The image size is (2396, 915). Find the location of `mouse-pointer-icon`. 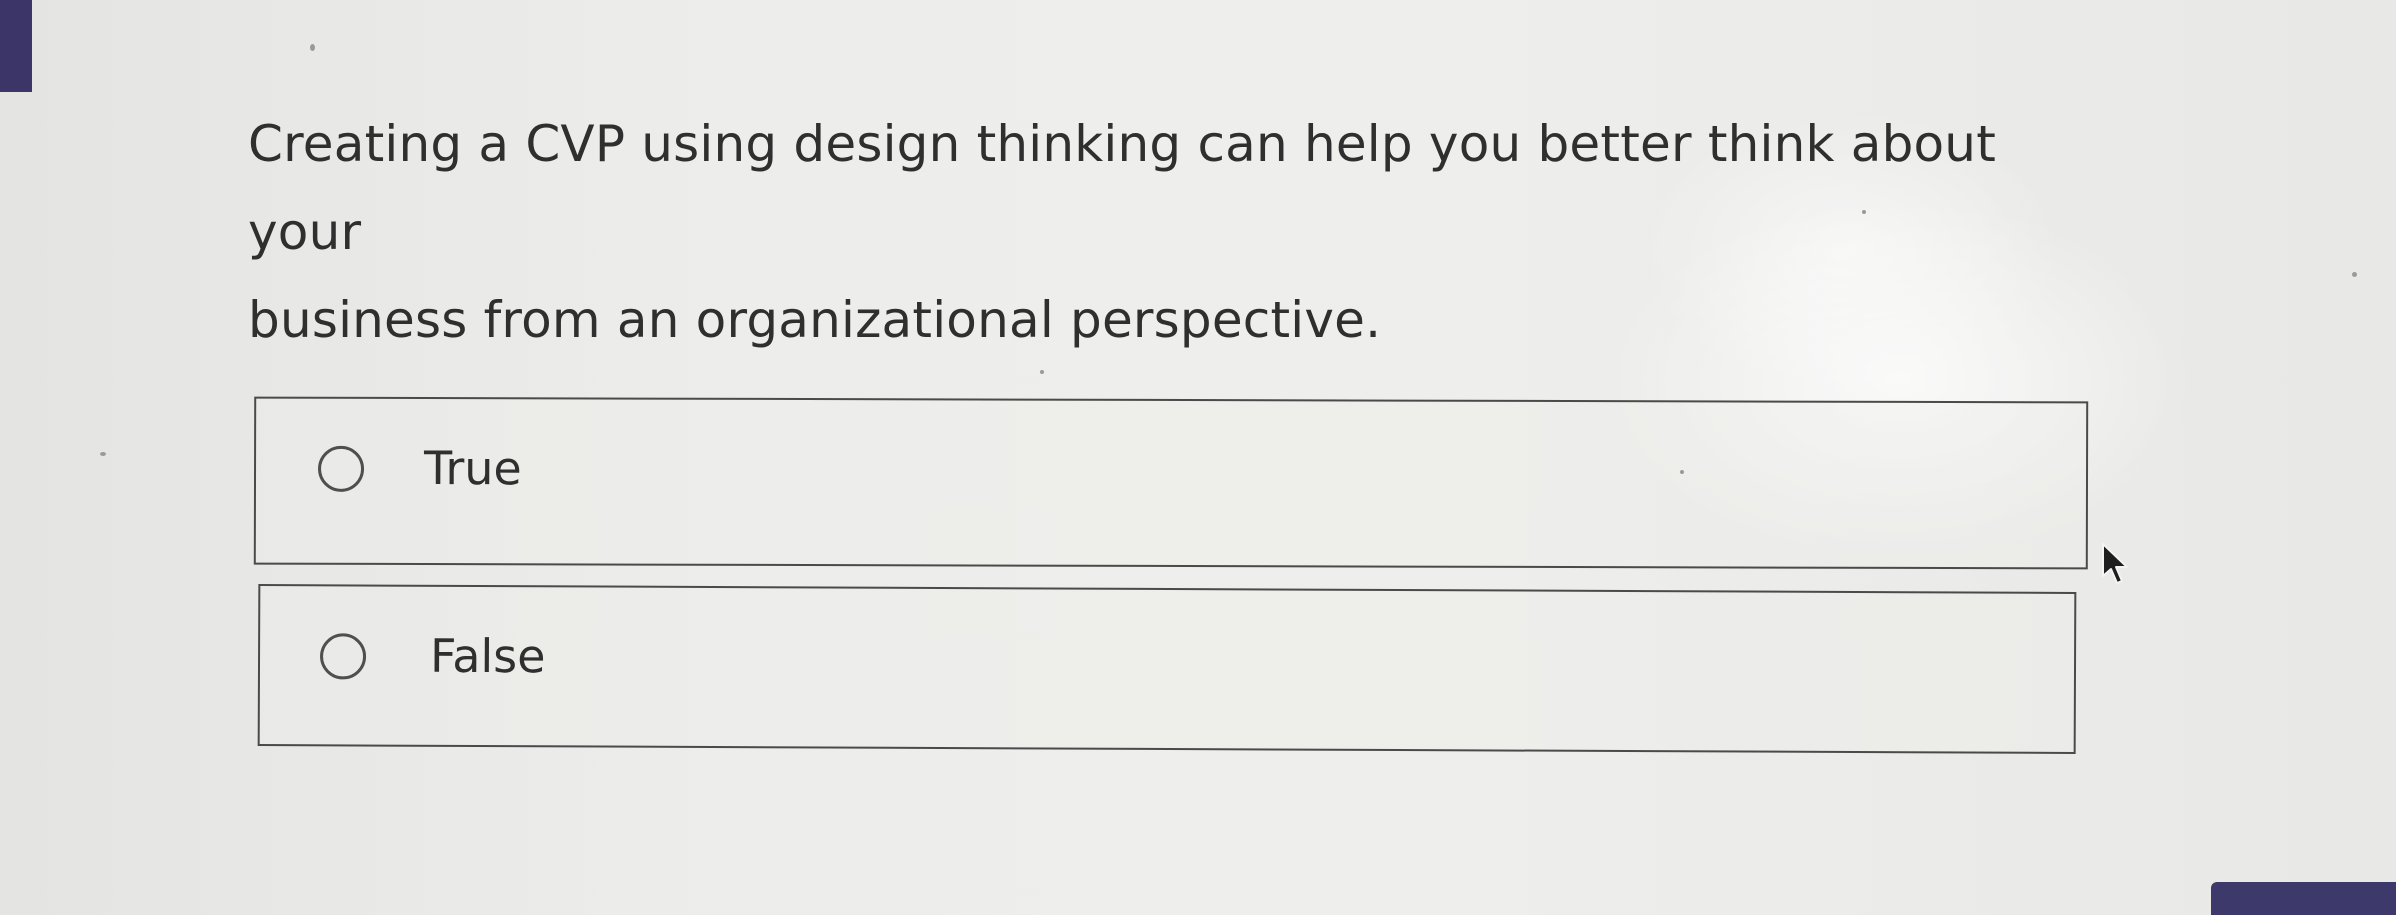

mouse-pointer-icon is located at coordinates (2115, 563).